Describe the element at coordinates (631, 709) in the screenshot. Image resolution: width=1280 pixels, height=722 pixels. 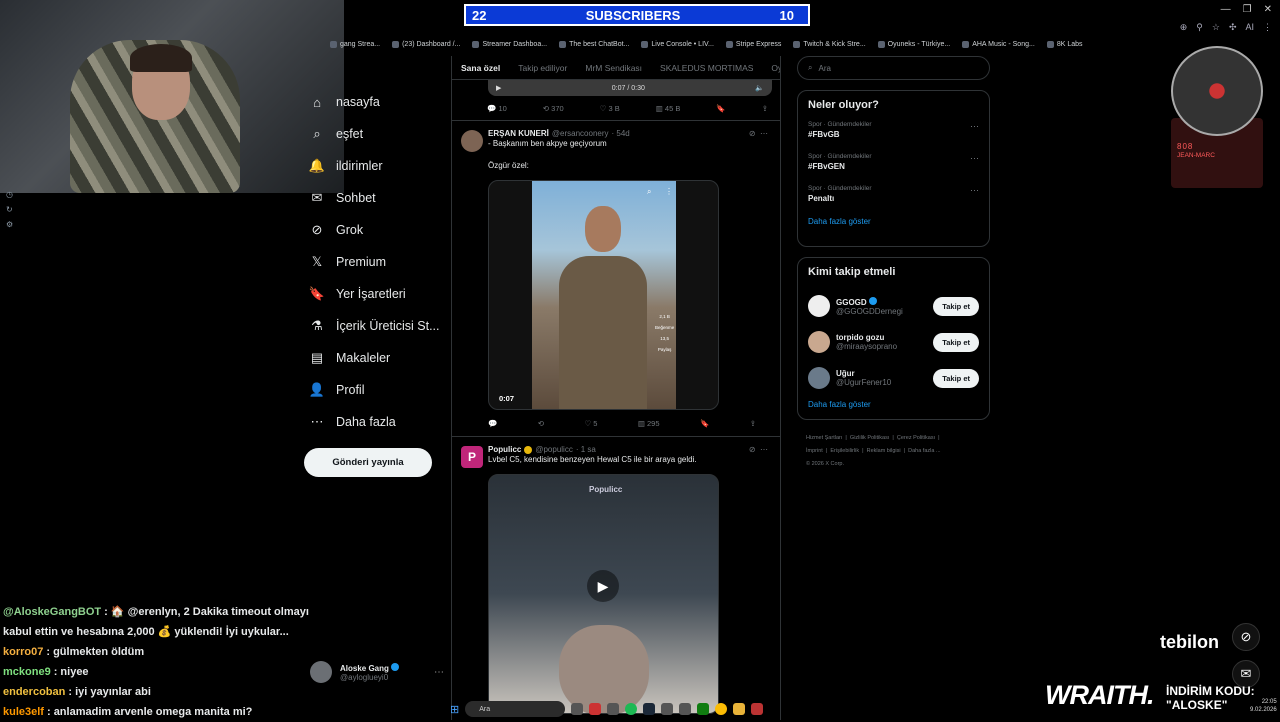
I see `spotify-icon` at that location.